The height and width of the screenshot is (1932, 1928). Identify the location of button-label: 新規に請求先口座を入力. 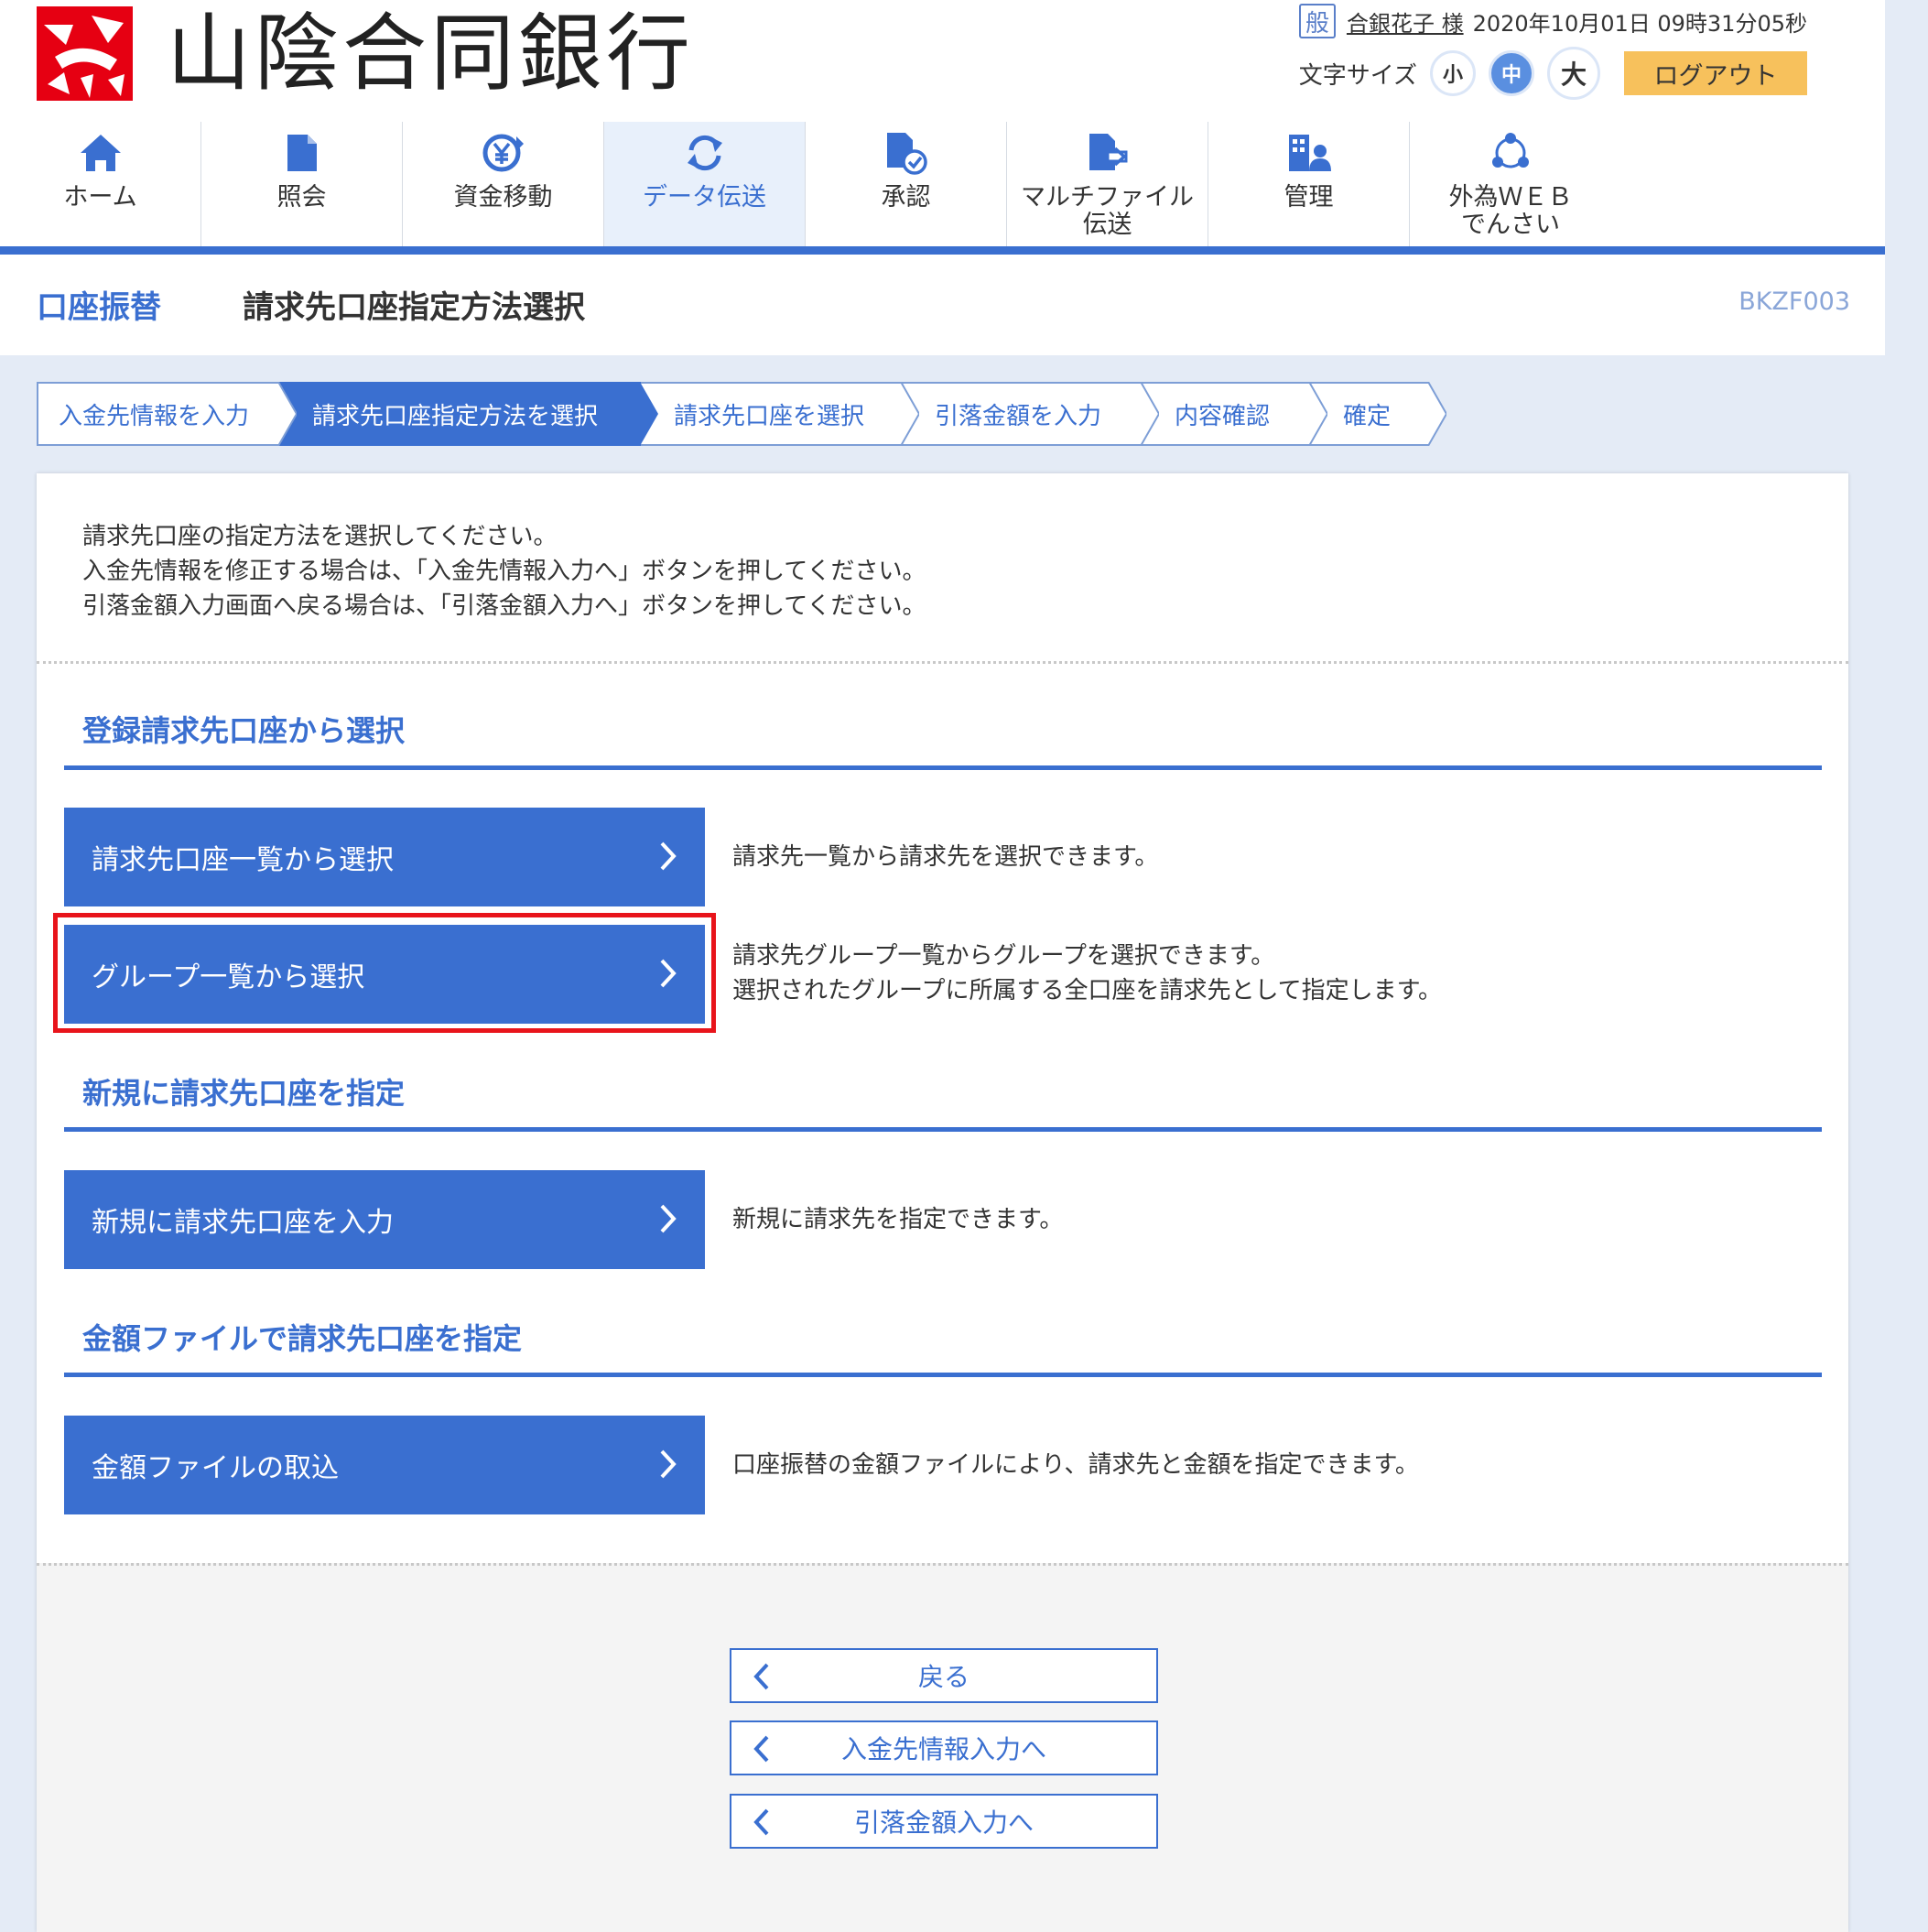
(243, 1223).